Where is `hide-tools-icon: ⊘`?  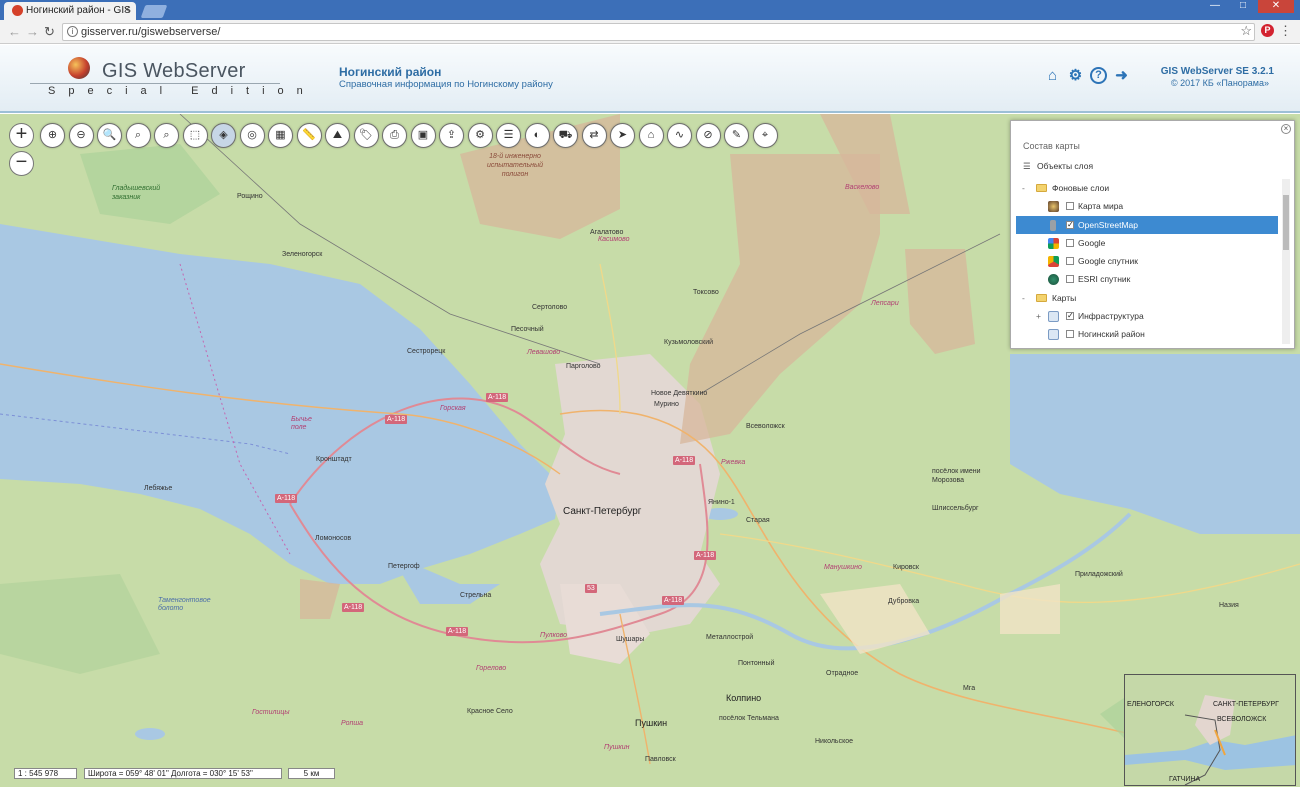 hide-tools-icon: ⊘ is located at coordinates (708, 135).